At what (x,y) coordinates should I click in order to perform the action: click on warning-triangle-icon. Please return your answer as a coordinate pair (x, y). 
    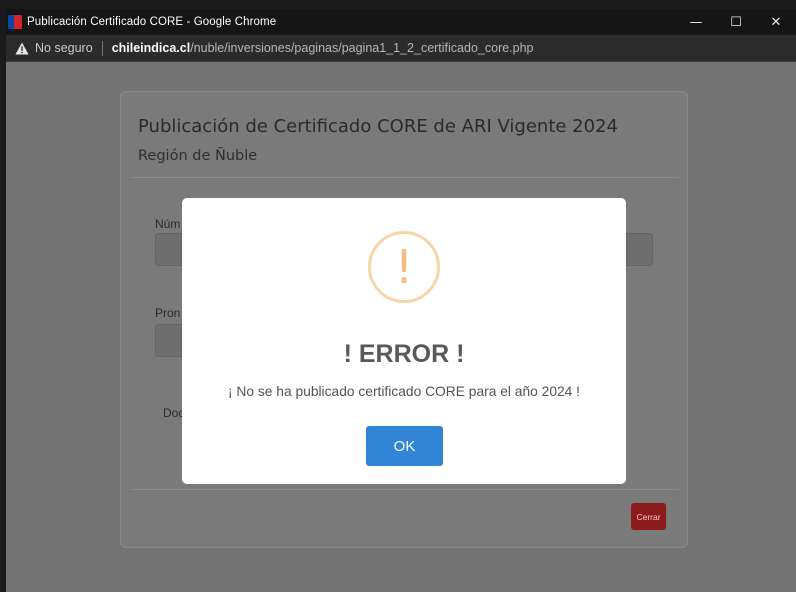
    Looking at the image, I should click on (22, 48).